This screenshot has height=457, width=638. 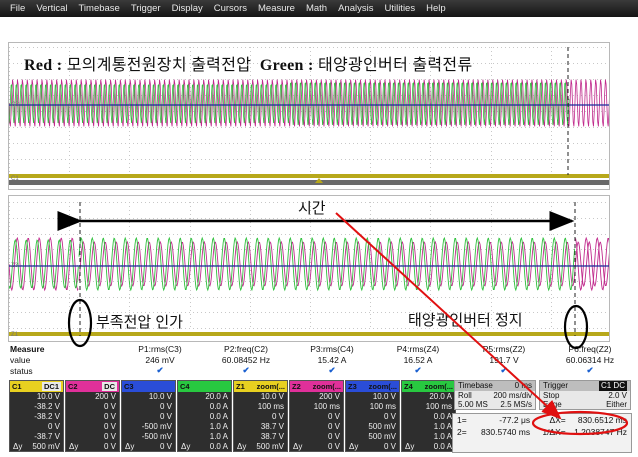 I want to click on channel-marker-c3: C3, so click(x=15, y=105).